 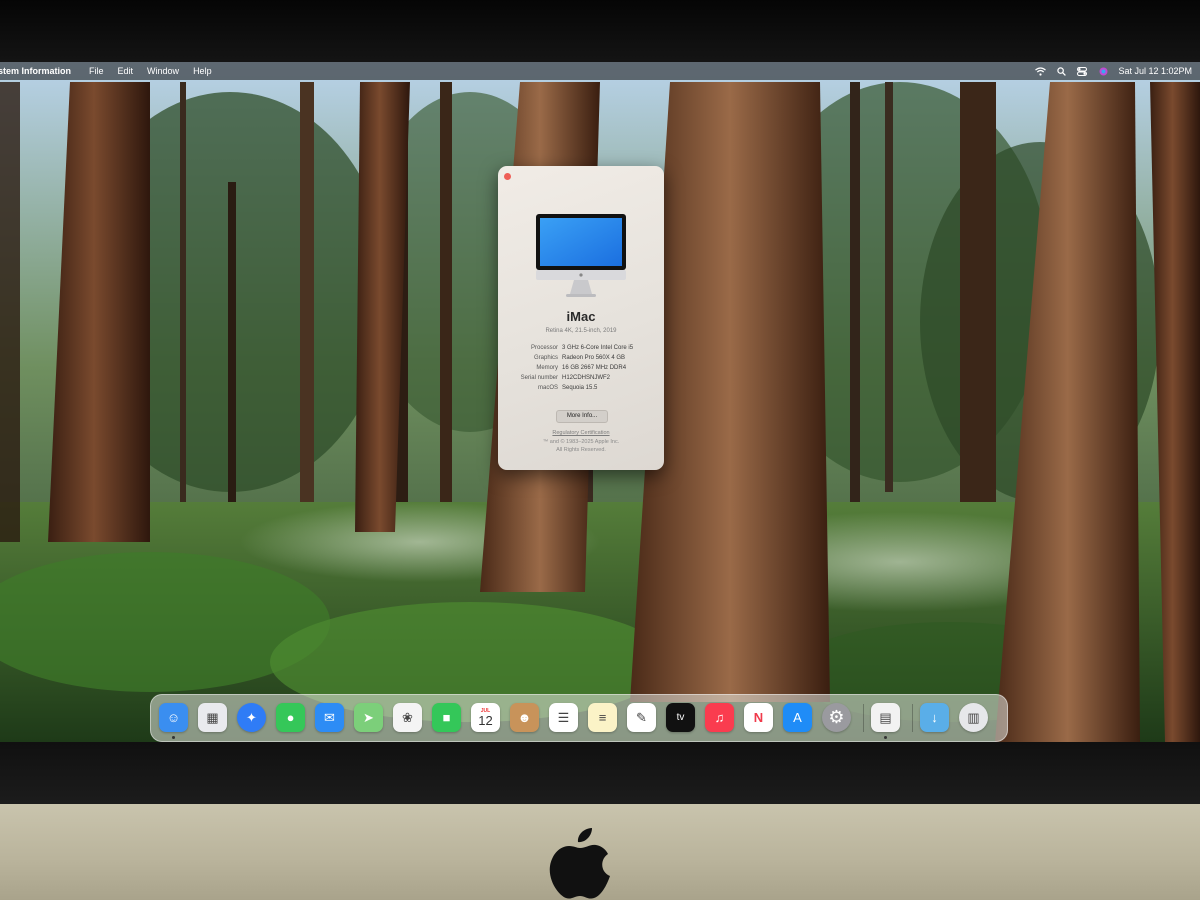 What do you see at coordinates (544, 348) in the screenshot?
I see `spec-label: Processor` at bounding box center [544, 348].